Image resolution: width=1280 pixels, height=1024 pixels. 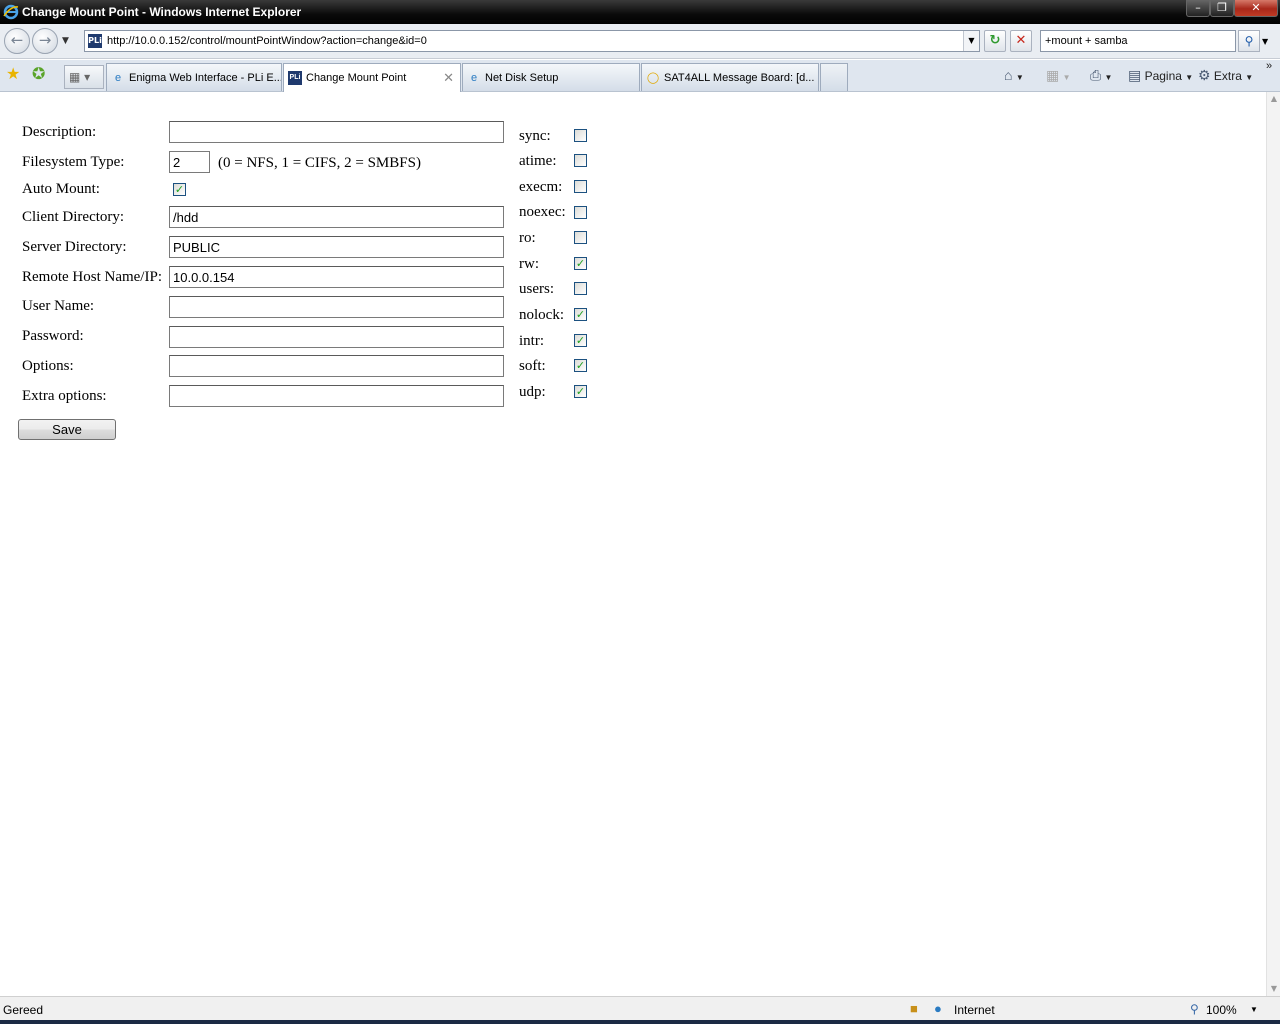 What do you see at coordinates (580, 263) in the screenshot?
I see `mount-option-rw-checkbox: ✓` at bounding box center [580, 263].